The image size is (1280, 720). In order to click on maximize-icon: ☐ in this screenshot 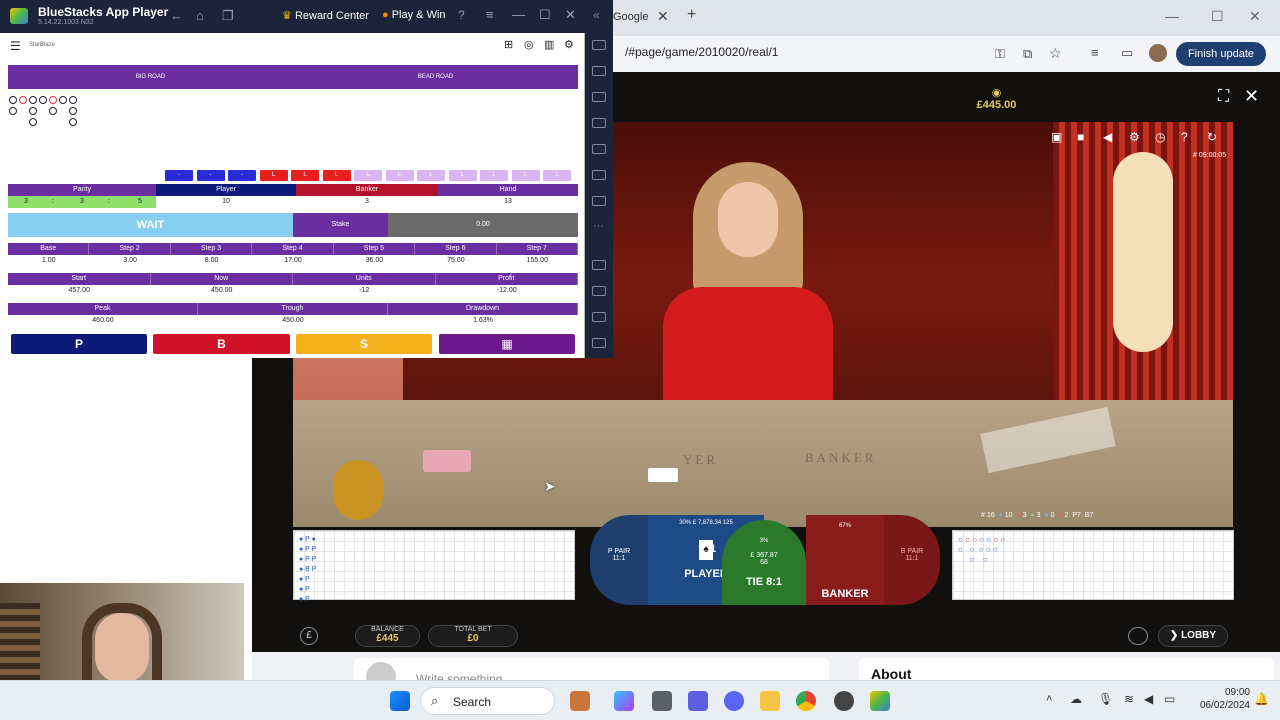, I will do `click(1217, 16)`.